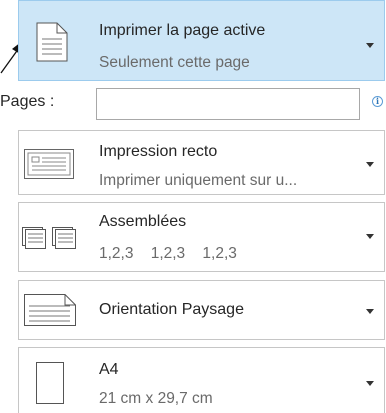 This screenshot has width=386, height=413. Describe the element at coordinates (27, 101) in the screenshot. I see `pages-label: Pages :` at that location.